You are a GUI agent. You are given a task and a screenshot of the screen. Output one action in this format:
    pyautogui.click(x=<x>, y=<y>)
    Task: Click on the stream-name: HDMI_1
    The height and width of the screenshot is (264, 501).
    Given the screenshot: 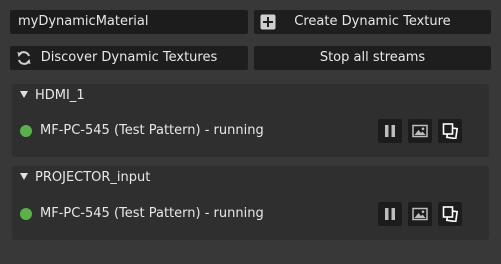 What is the action you would take?
    pyautogui.click(x=60, y=95)
    